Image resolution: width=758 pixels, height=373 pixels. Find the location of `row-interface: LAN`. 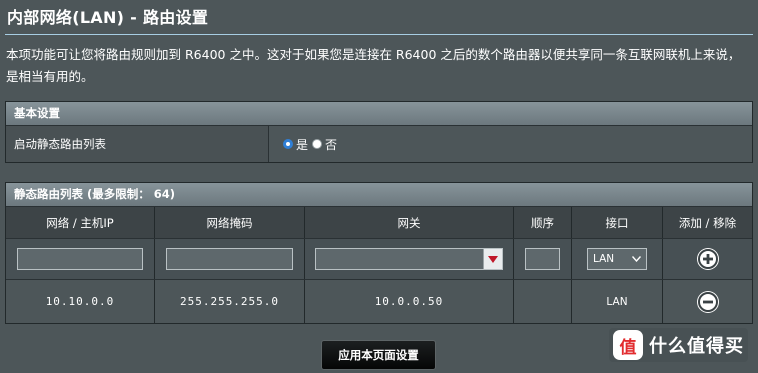

row-interface: LAN is located at coordinates (617, 301).